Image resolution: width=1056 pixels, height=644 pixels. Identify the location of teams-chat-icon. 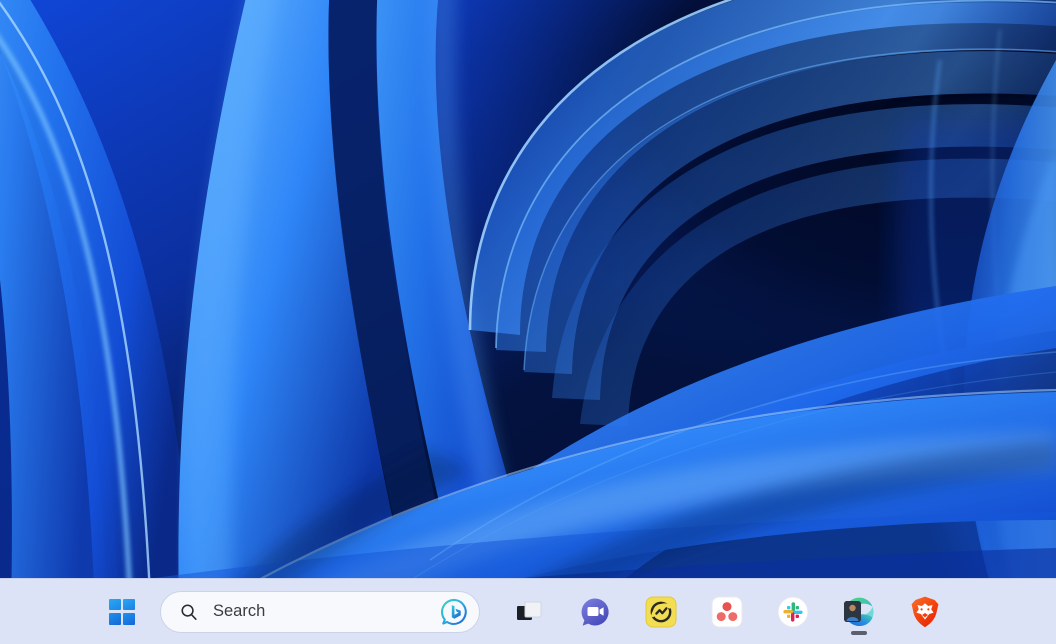
(595, 611).